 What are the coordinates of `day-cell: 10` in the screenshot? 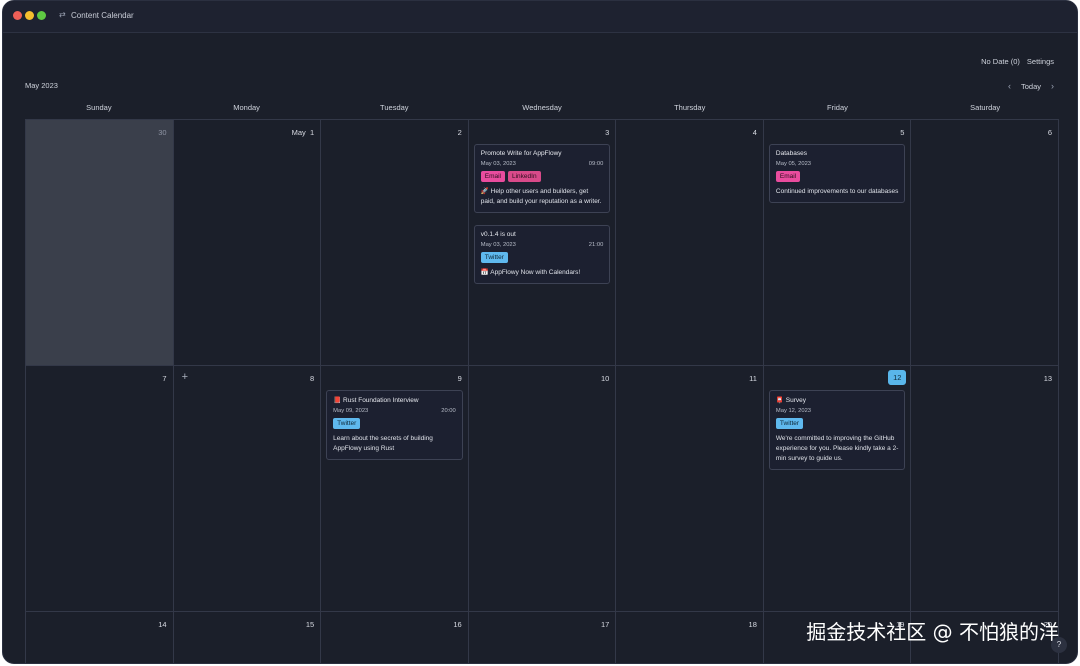 It's located at (542, 489).